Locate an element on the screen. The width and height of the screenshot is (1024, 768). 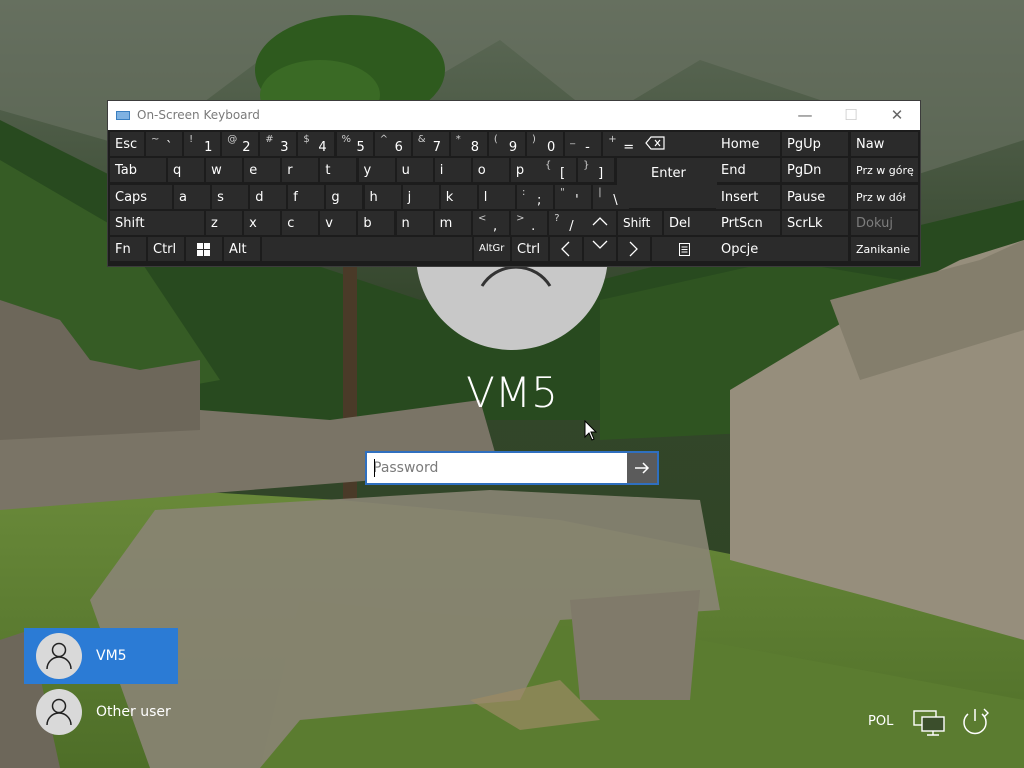
key-e: e is located at coordinates (262, 170).